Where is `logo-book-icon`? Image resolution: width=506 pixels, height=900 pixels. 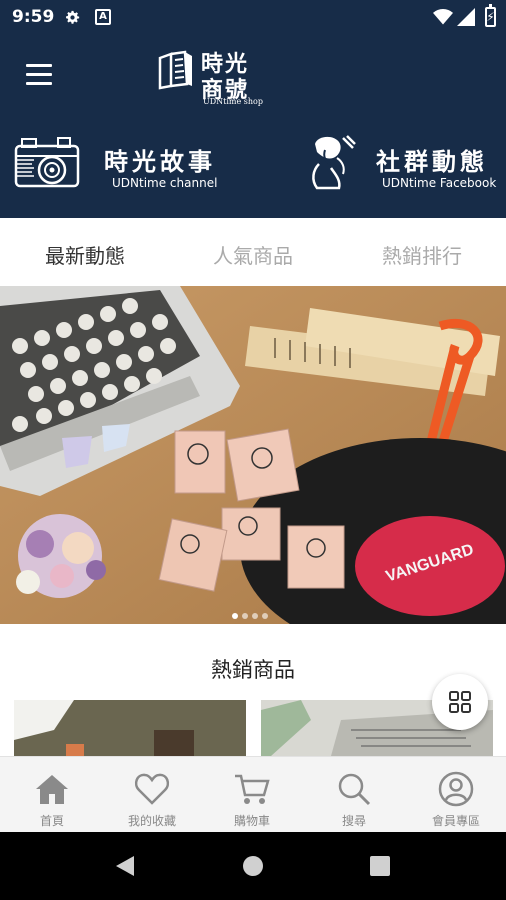 logo-book-icon is located at coordinates (175, 70).